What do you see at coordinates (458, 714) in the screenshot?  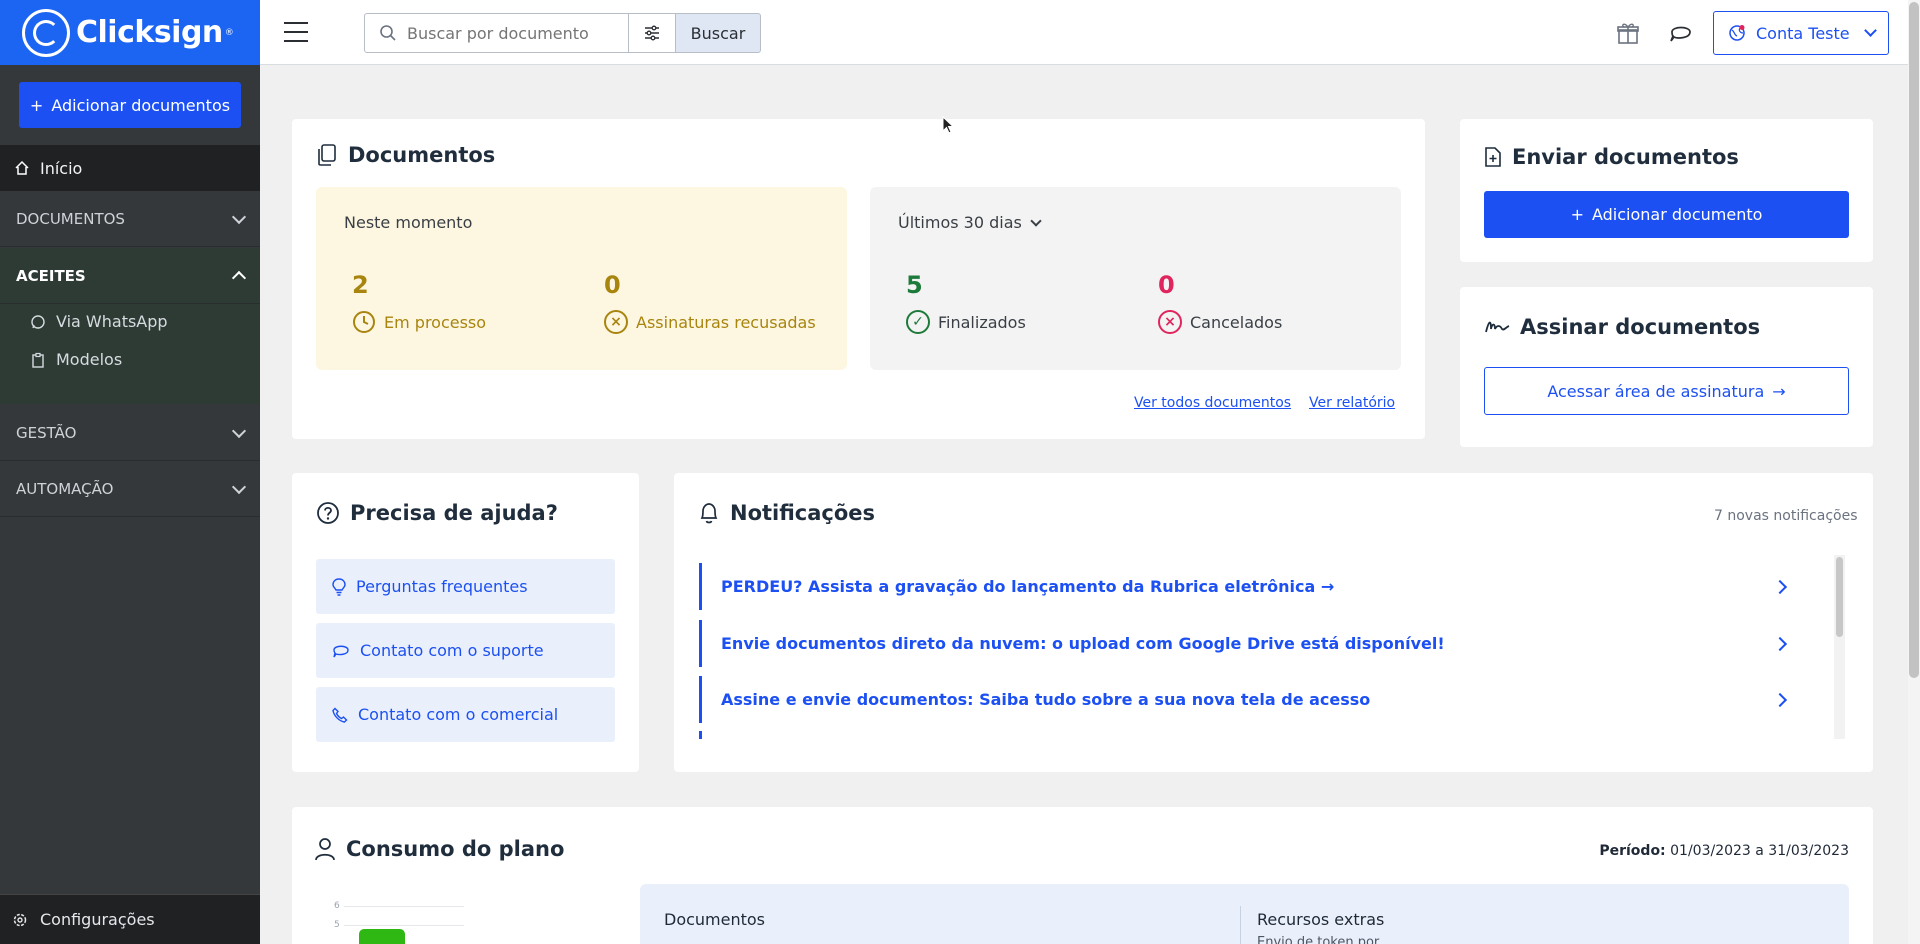 I see `help-item-label: Contato com o comercial` at bounding box center [458, 714].